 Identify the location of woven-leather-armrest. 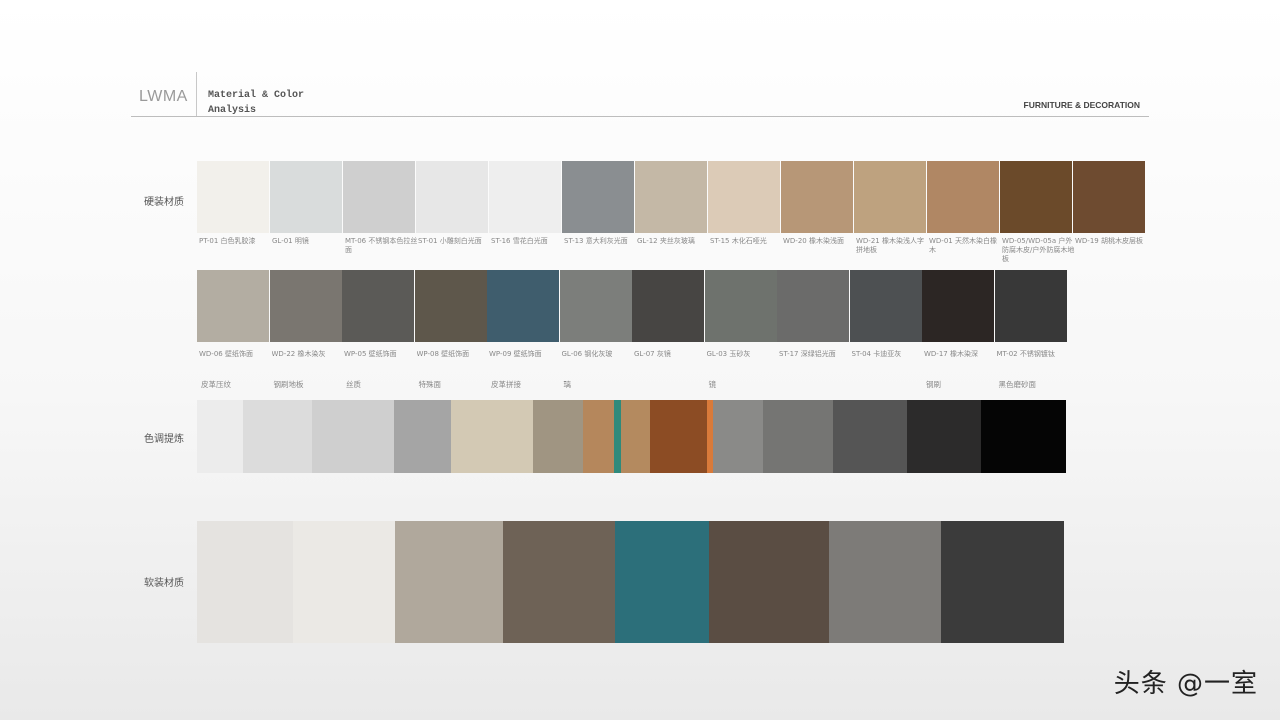
(559, 582).